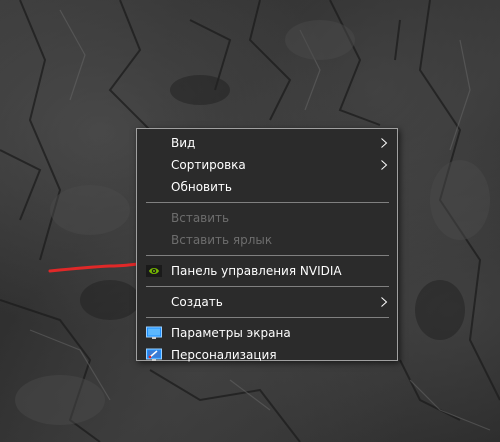  What do you see at coordinates (256, 271) in the screenshot?
I see `menu-item-label: Панель управления NVIDIA` at bounding box center [256, 271].